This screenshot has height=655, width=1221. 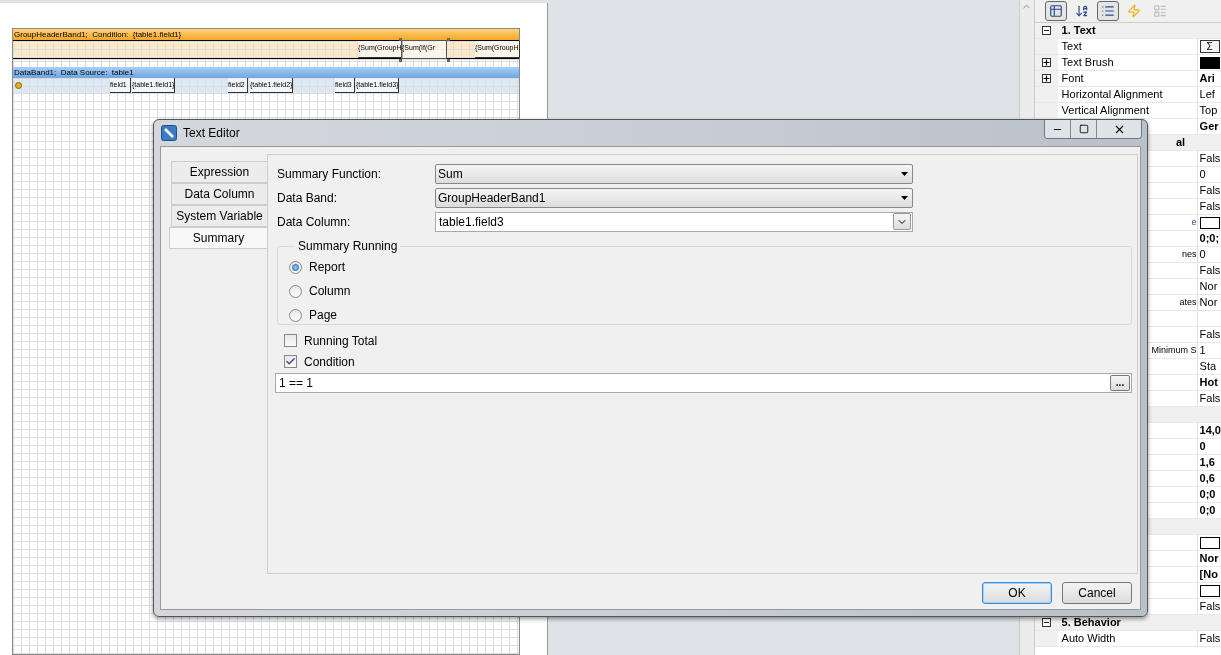 I want to click on side-tab: System Variable, so click(x=219, y=216).